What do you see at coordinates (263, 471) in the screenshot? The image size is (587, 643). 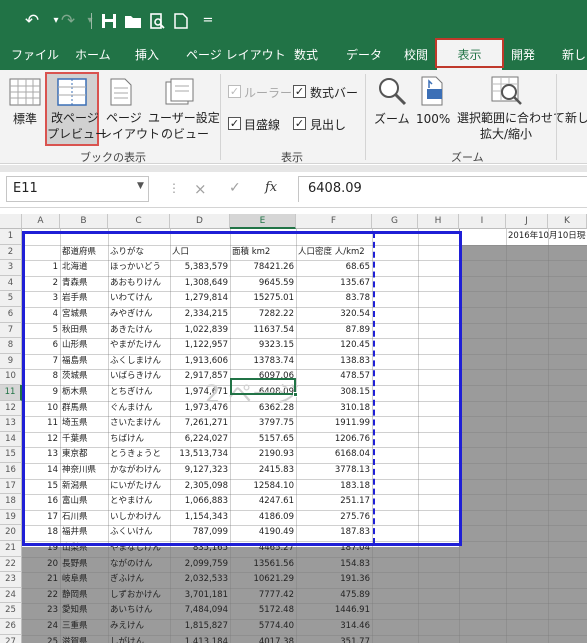 I see `cell: 2415.83` at bounding box center [263, 471].